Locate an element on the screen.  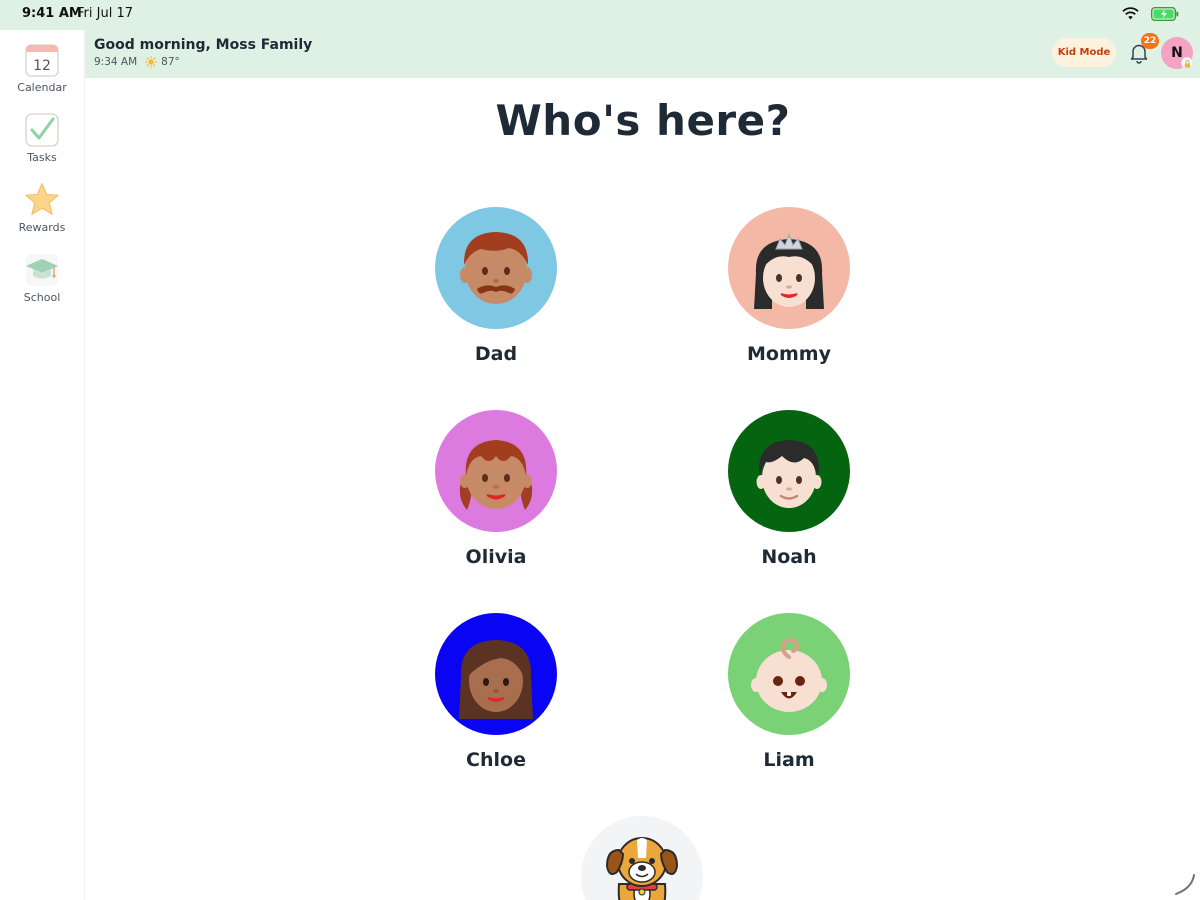
greeting-text: Good morning, Moss Family is located at coordinates (203, 45).